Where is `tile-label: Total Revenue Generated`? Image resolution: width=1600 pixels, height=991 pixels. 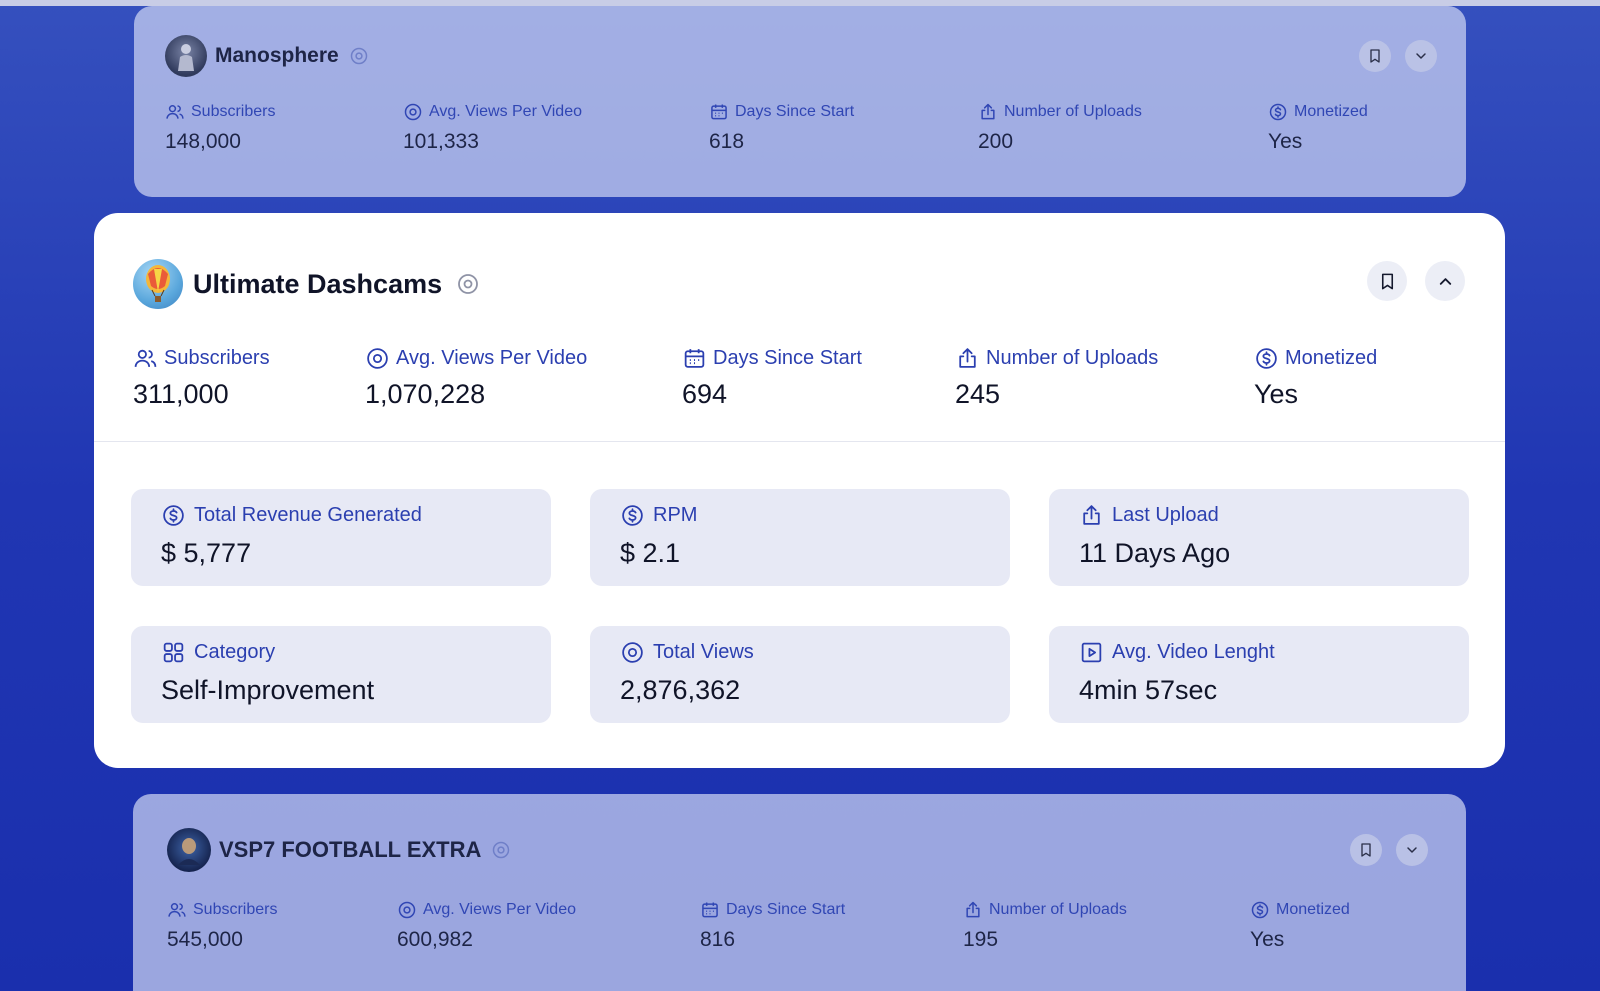
tile-label: Total Revenue Generated is located at coordinates (308, 515).